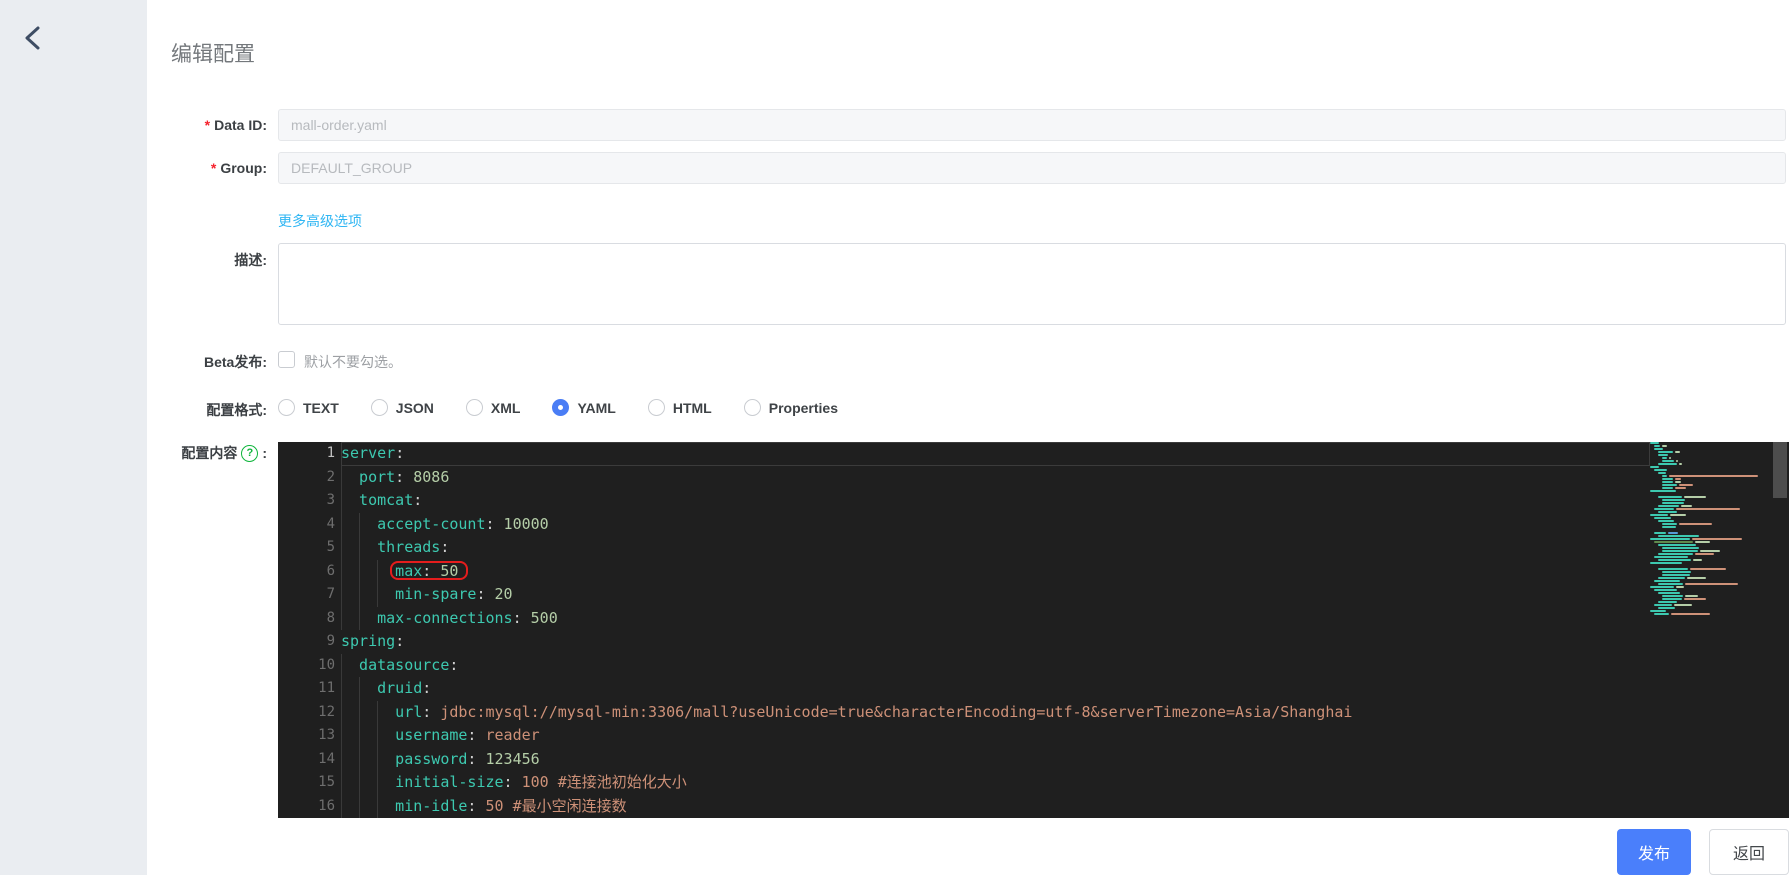  What do you see at coordinates (238, 168) in the screenshot?
I see `group-label: * Group:` at bounding box center [238, 168].